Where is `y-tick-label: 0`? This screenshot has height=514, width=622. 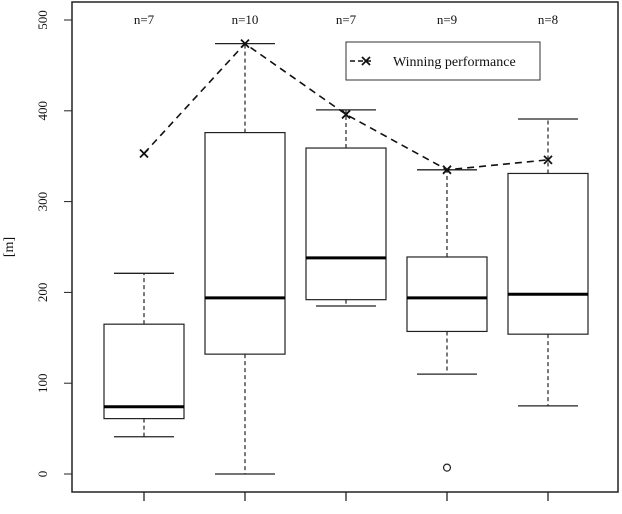 y-tick-label: 0 is located at coordinates (42, 474).